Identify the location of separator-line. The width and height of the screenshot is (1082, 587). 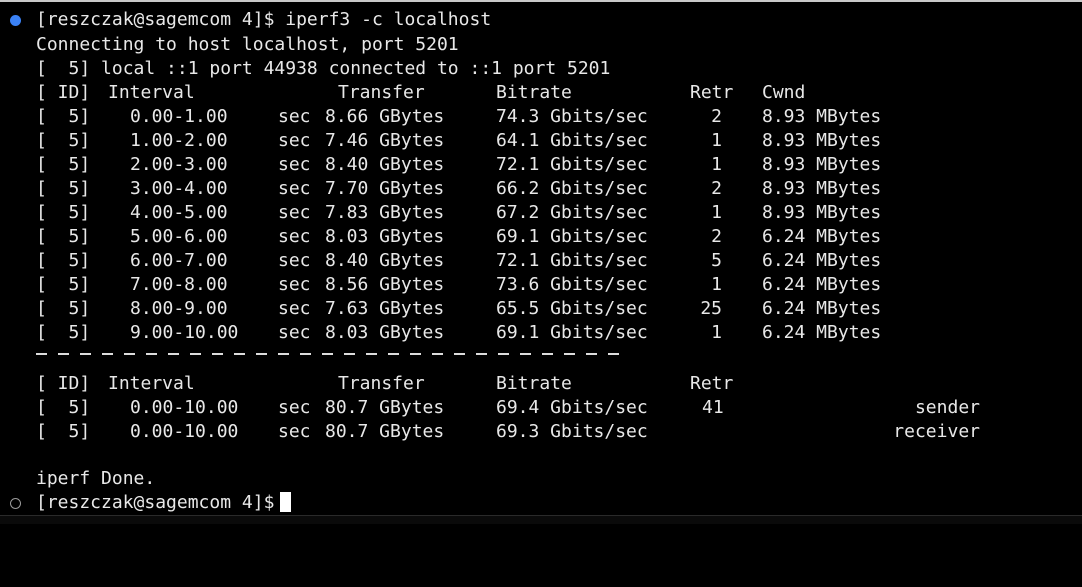
(541, 357).